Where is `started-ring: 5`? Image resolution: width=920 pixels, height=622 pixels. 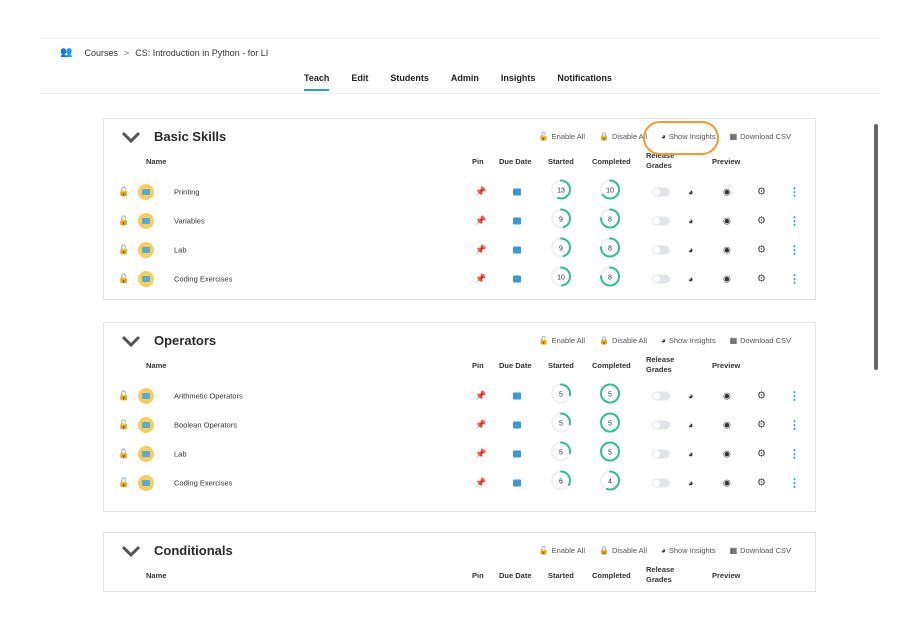 started-ring: 5 is located at coordinates (561, 422).